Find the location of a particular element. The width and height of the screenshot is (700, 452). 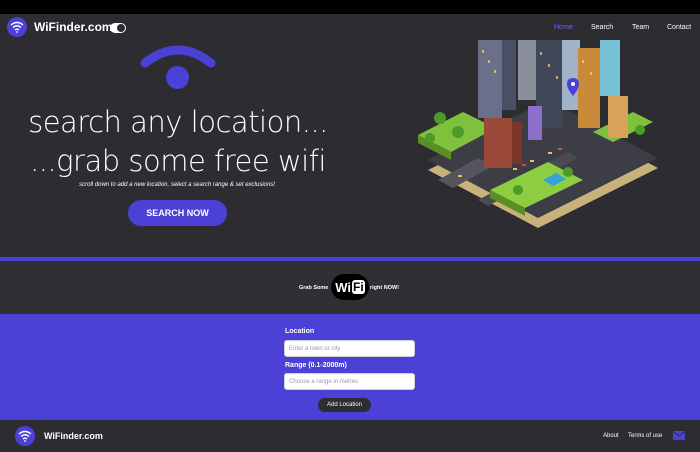

theme-toggle-icon is located at coordinates (118, 28).